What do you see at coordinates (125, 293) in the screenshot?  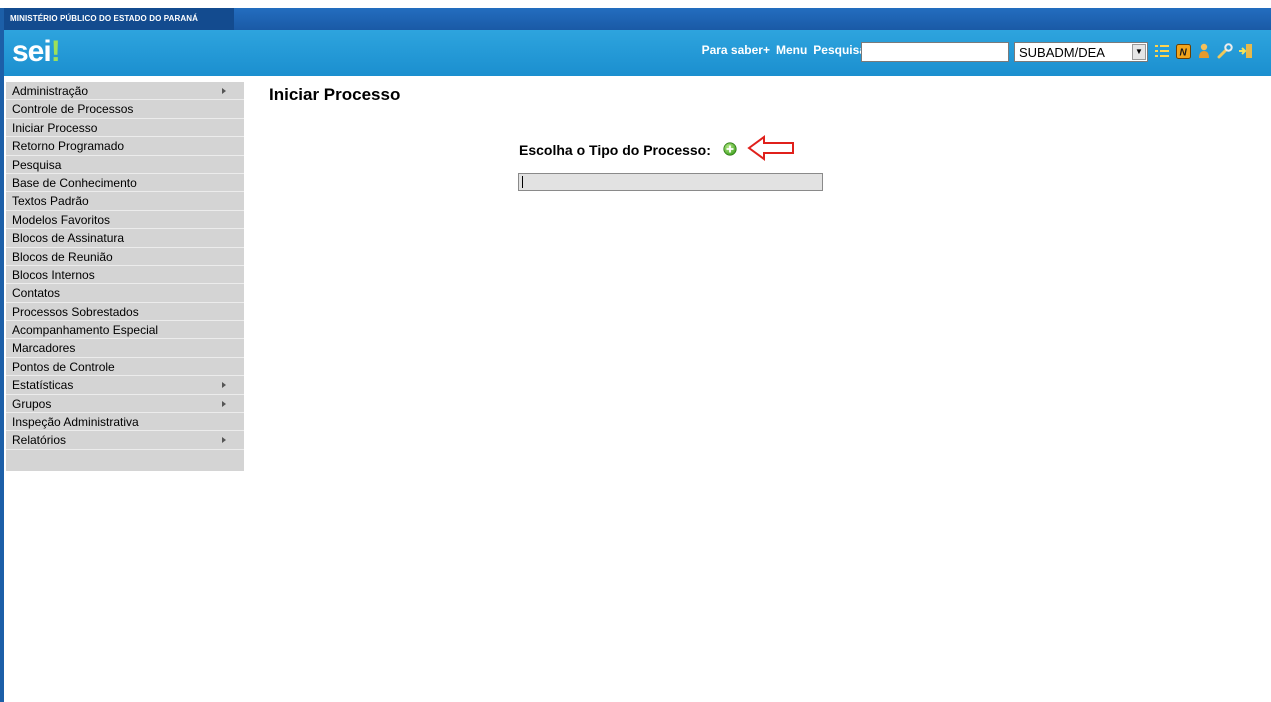 I see `sidebar-item-contatos: Contatos` at bounding box center [125, 293].